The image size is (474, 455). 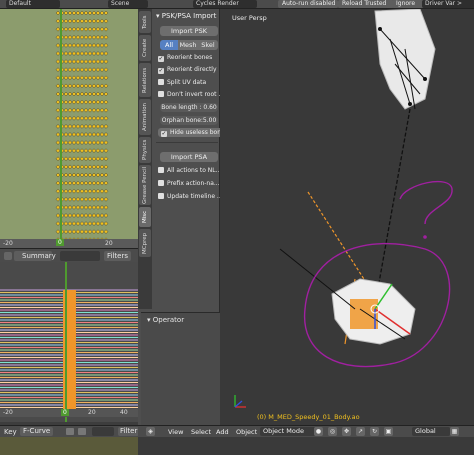 What do you see at coordinates (189, 120) in the screenshot?
I see `orphan-bone-field: Orphan bone:5.00` at bounding box center [189, 120].